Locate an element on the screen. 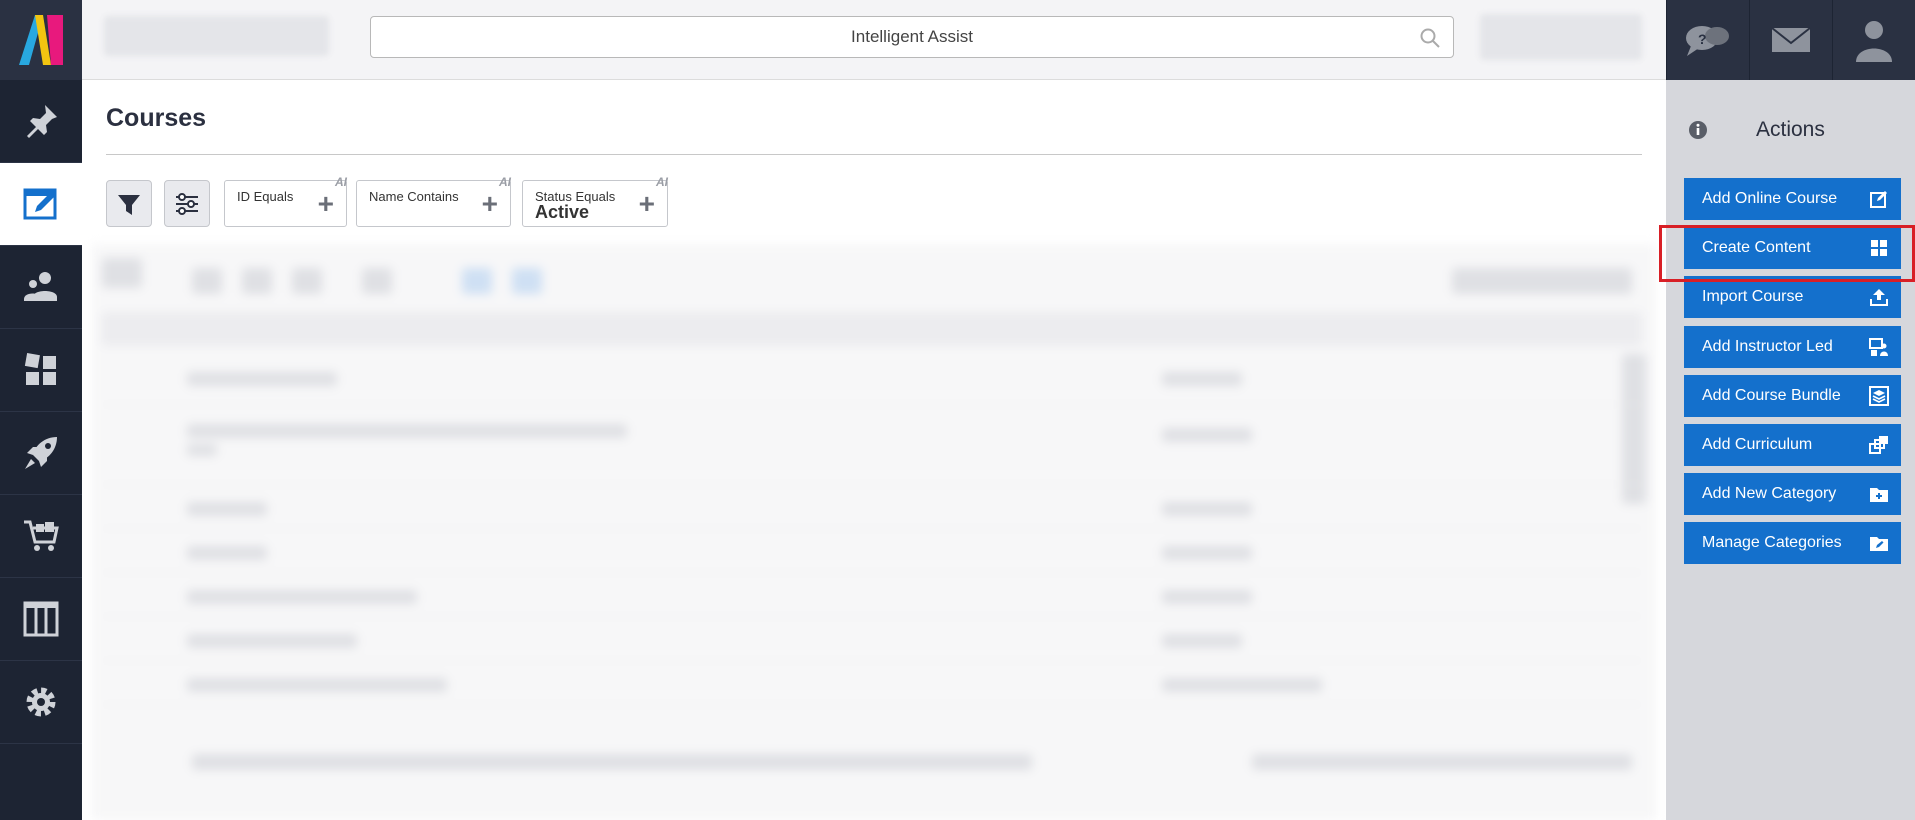 The image size is (1915, 820). add-course-bundle-button: Add Course Bundle is located at coordinates (1792, 396).